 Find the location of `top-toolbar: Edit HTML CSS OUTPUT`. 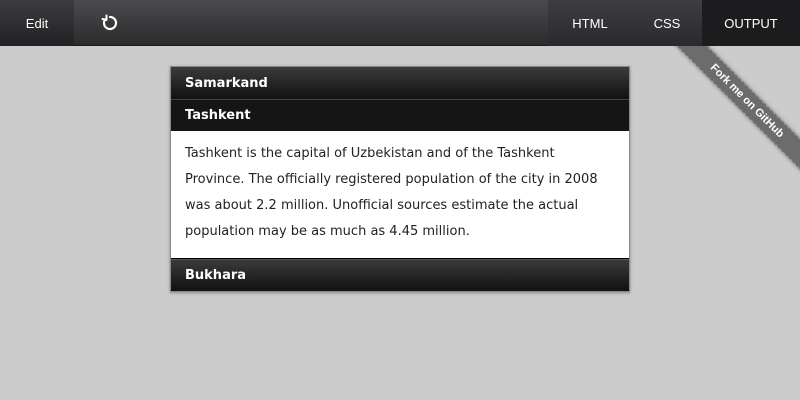

top-toolbar: Edit HTML CSS OUTPUT is located at coordinates (400, 23).